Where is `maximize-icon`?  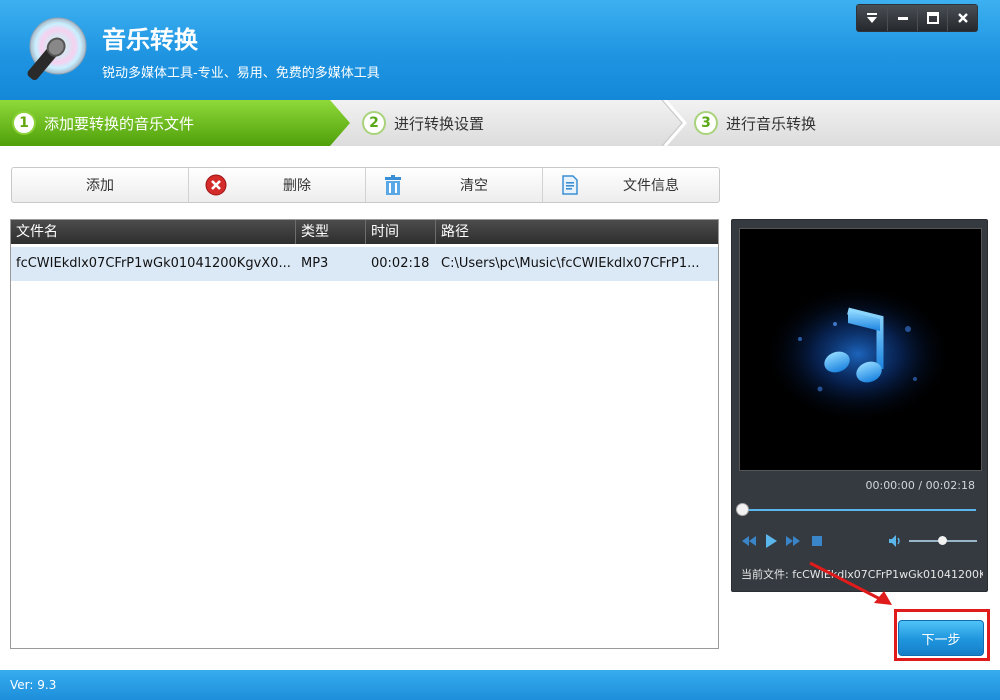
maximize-icon is located at coordinates (932, 18).